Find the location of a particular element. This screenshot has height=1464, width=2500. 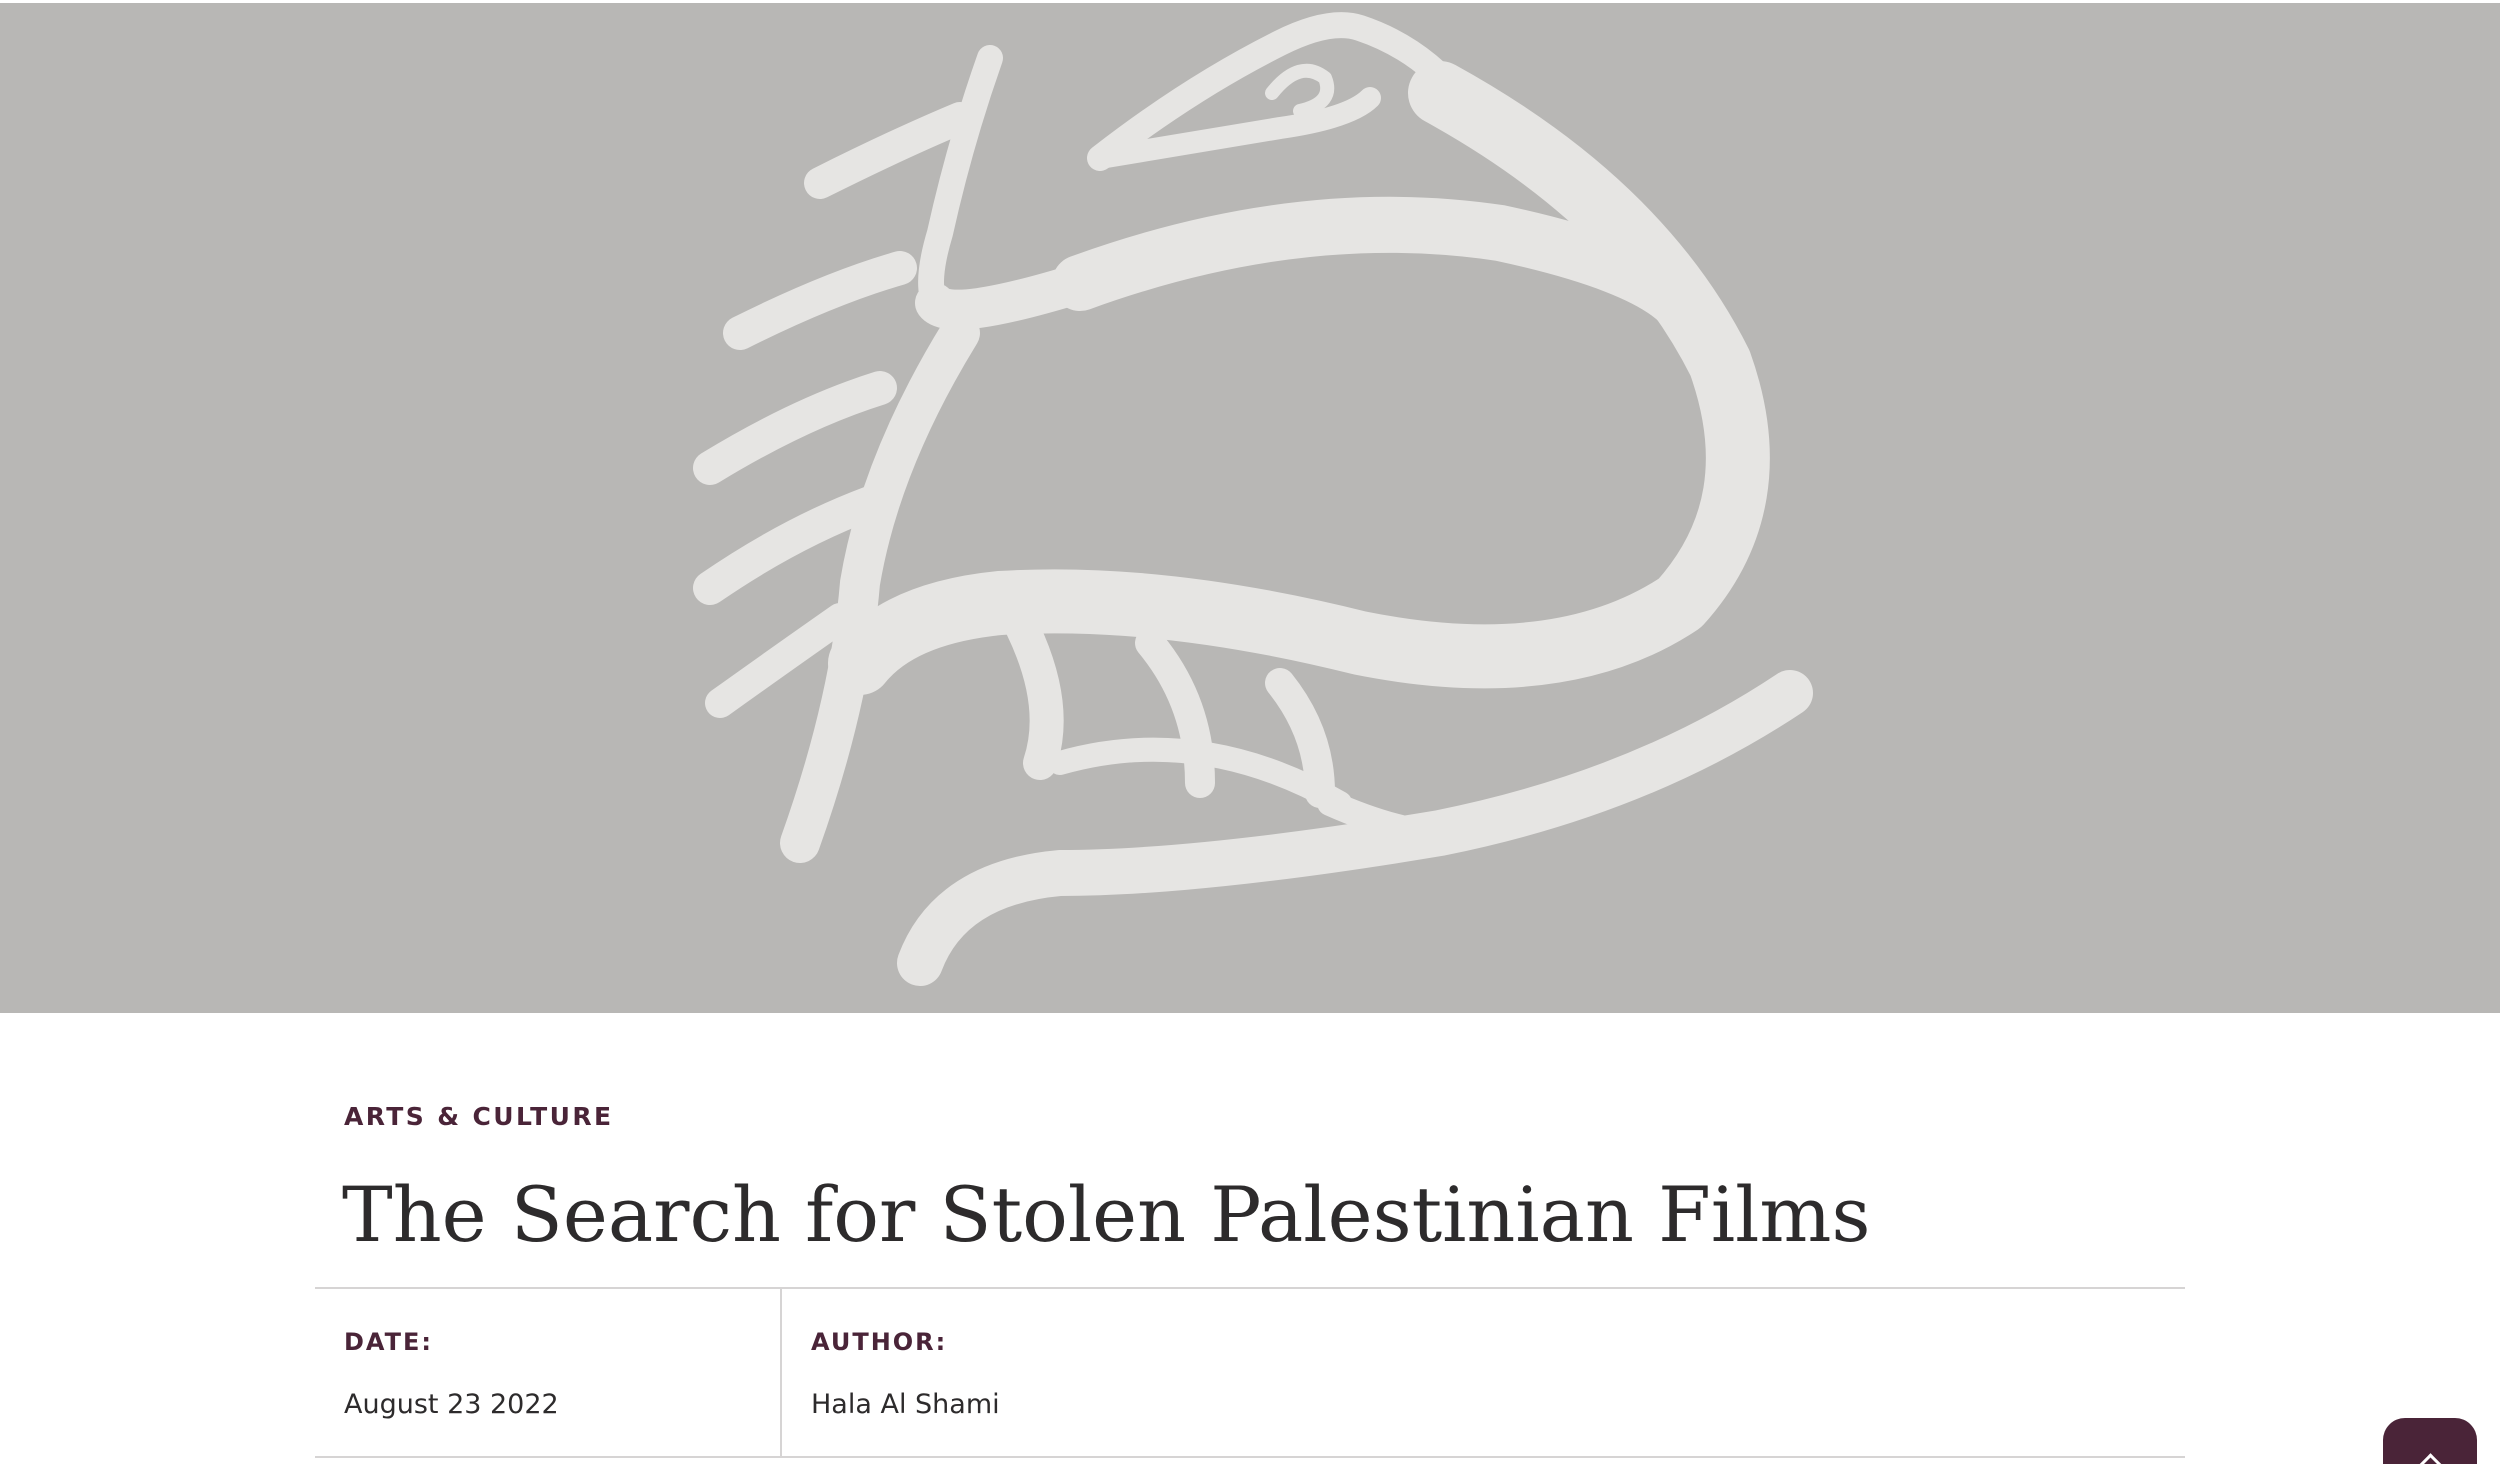

meta-divider-vertical is located at coordinates (781, 1372).